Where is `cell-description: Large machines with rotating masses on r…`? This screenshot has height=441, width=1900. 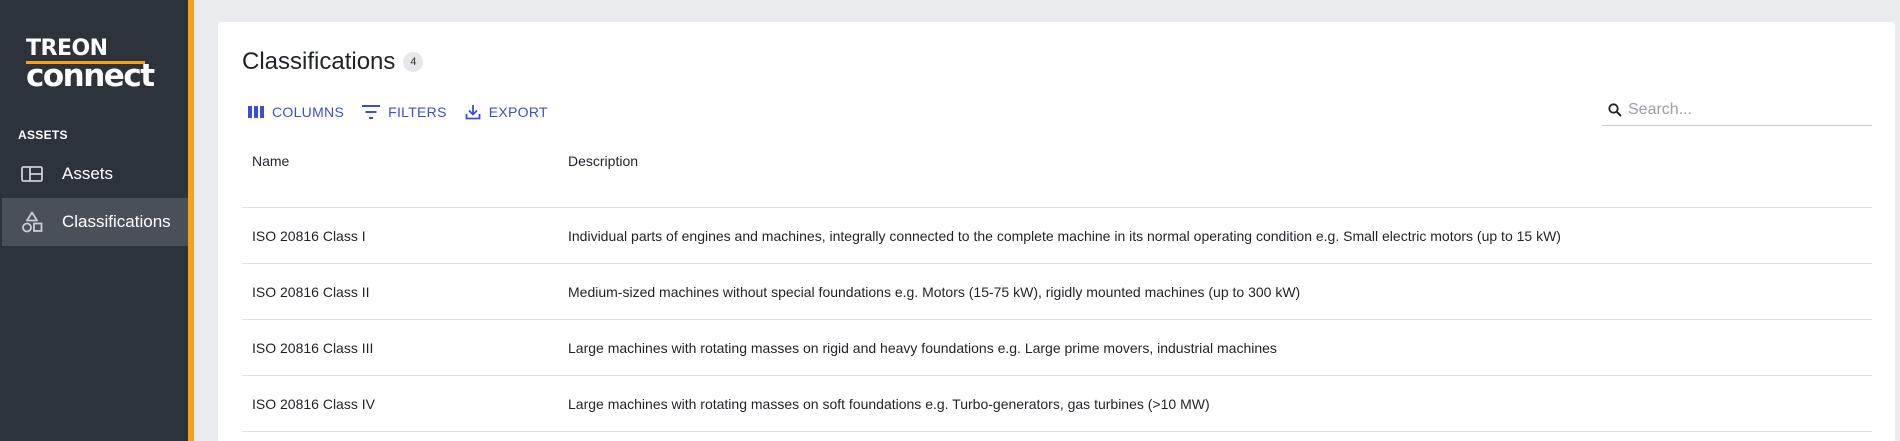
cell-description: Large machines with rotating masses on r… is located at coordinates (922, 347).